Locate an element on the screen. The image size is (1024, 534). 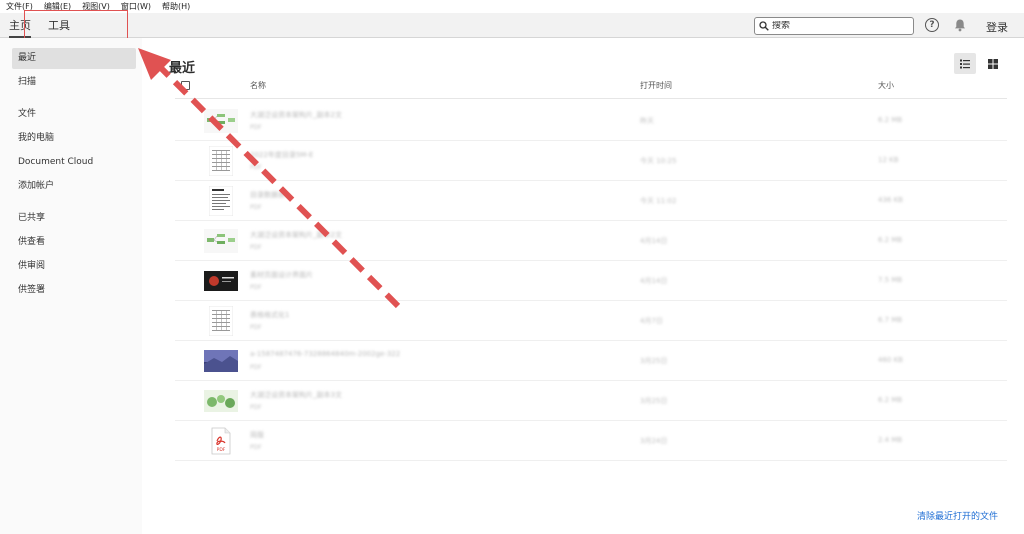
file-name: 素材页面设计界面片 is located at coordinates (281, 275).